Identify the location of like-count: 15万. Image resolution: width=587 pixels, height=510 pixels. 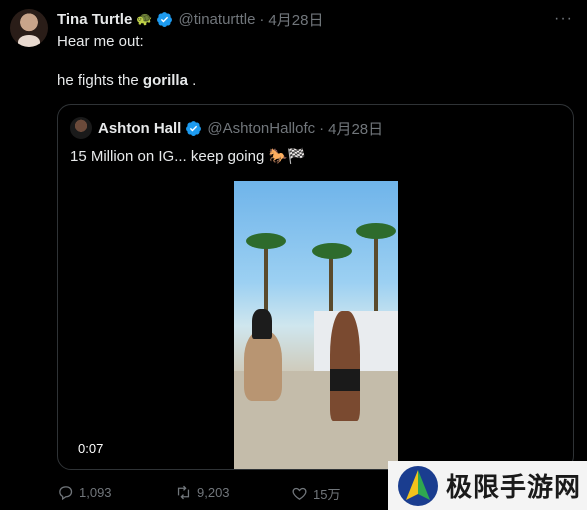
(327, 494).